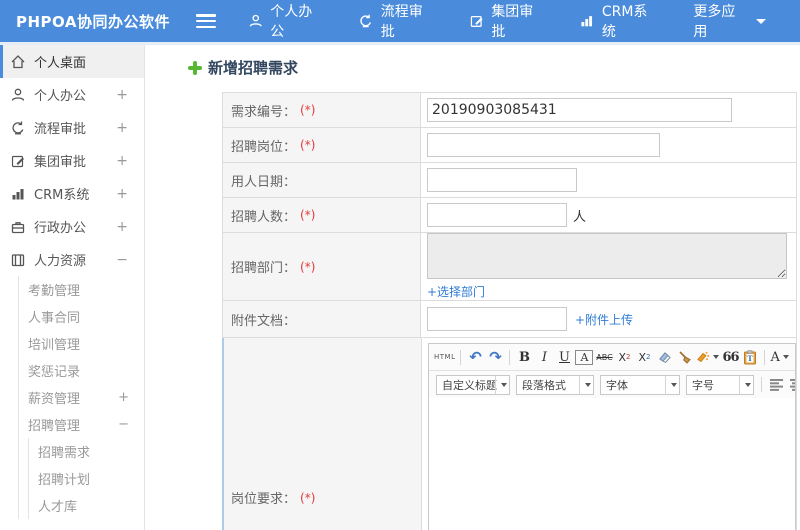 Image resolution: width=800 pixels, height=530 pixels. Describe the element at coordinates (195, 67) in the screenshot. I see `add-plus-icon` at that location.